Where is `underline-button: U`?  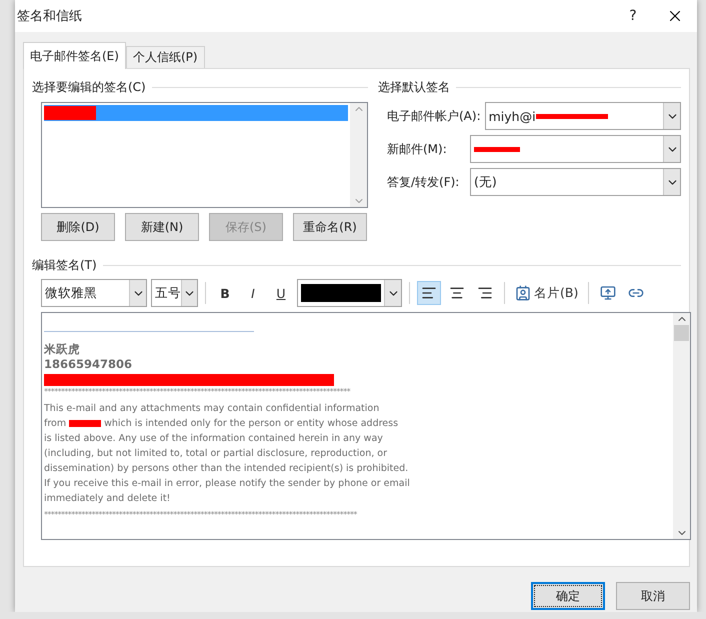 underline-button: U is located at coordinates (281, 293).